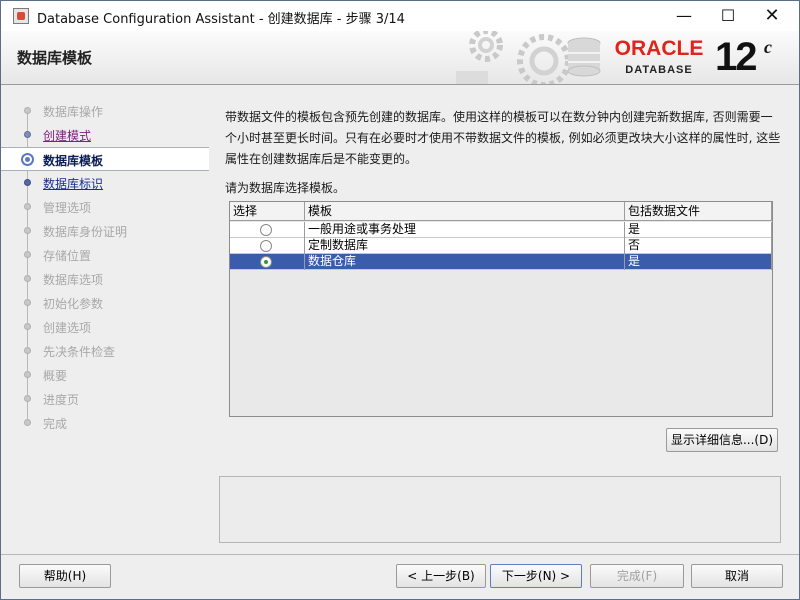 The image size is (800, 600). Describe the element at coordinates (659, 70) in the screenshot. I see `database-wordmark: DATABASE` at that location.